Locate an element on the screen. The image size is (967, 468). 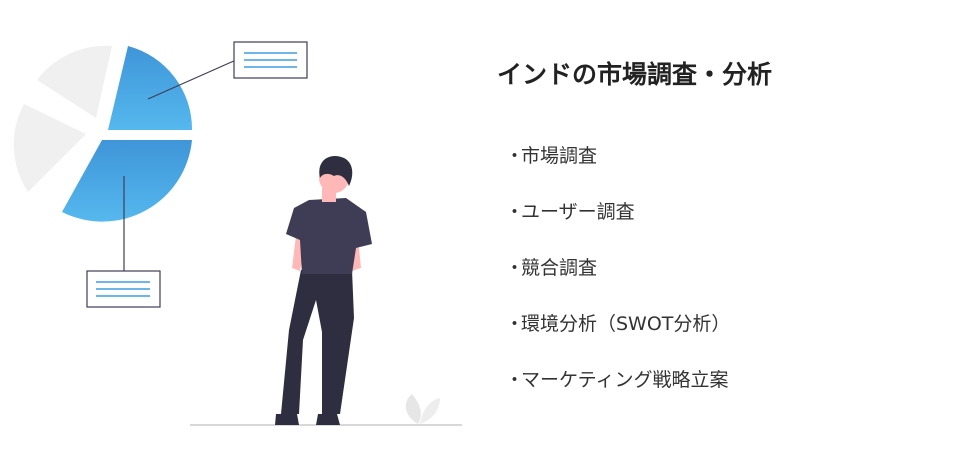
pie-slice-gray-top is located at coordinates (74, 82).